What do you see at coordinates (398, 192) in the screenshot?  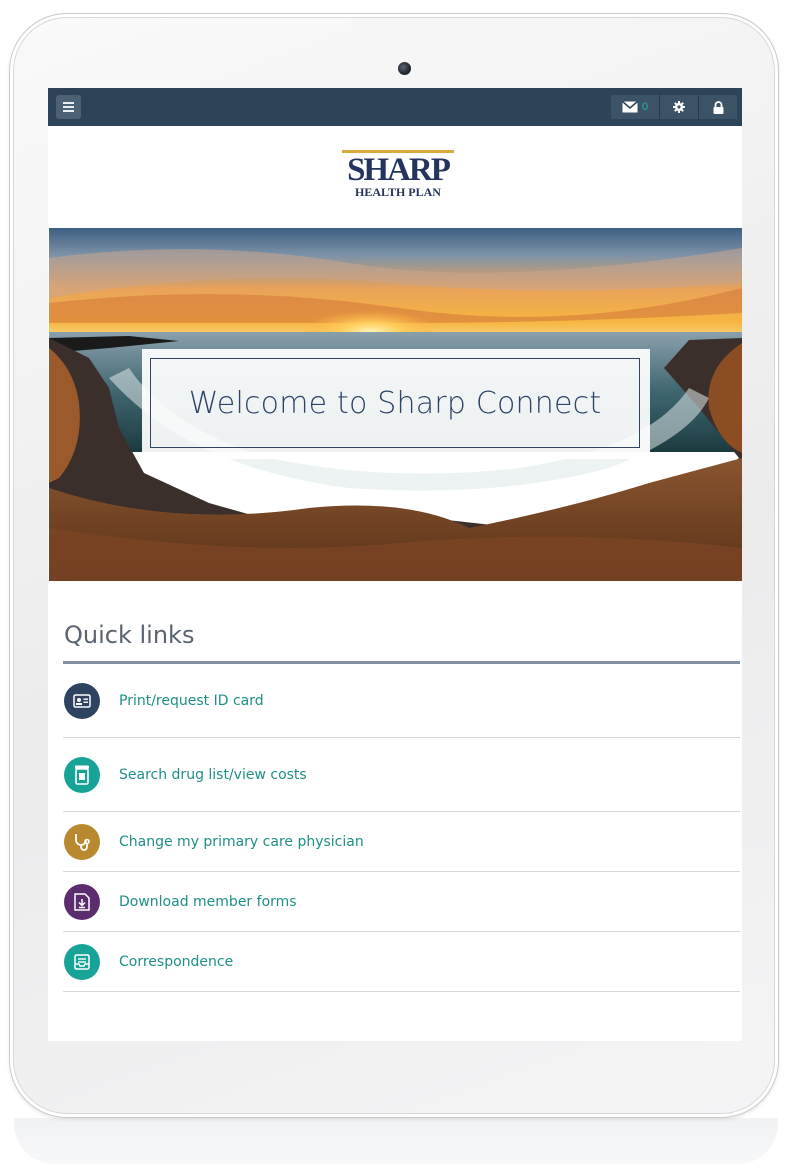 I see `logo-subtitle: HEALTH PLAN` at bounding box center [398, 192].